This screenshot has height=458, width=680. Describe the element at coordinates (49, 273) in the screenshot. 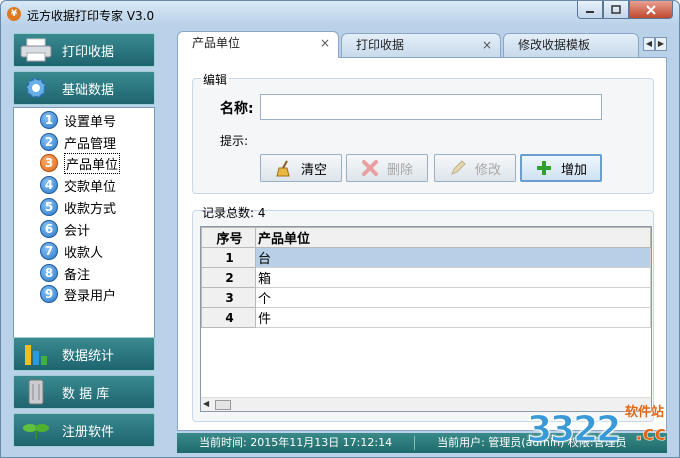

I see `number-badge: 8` at that location.